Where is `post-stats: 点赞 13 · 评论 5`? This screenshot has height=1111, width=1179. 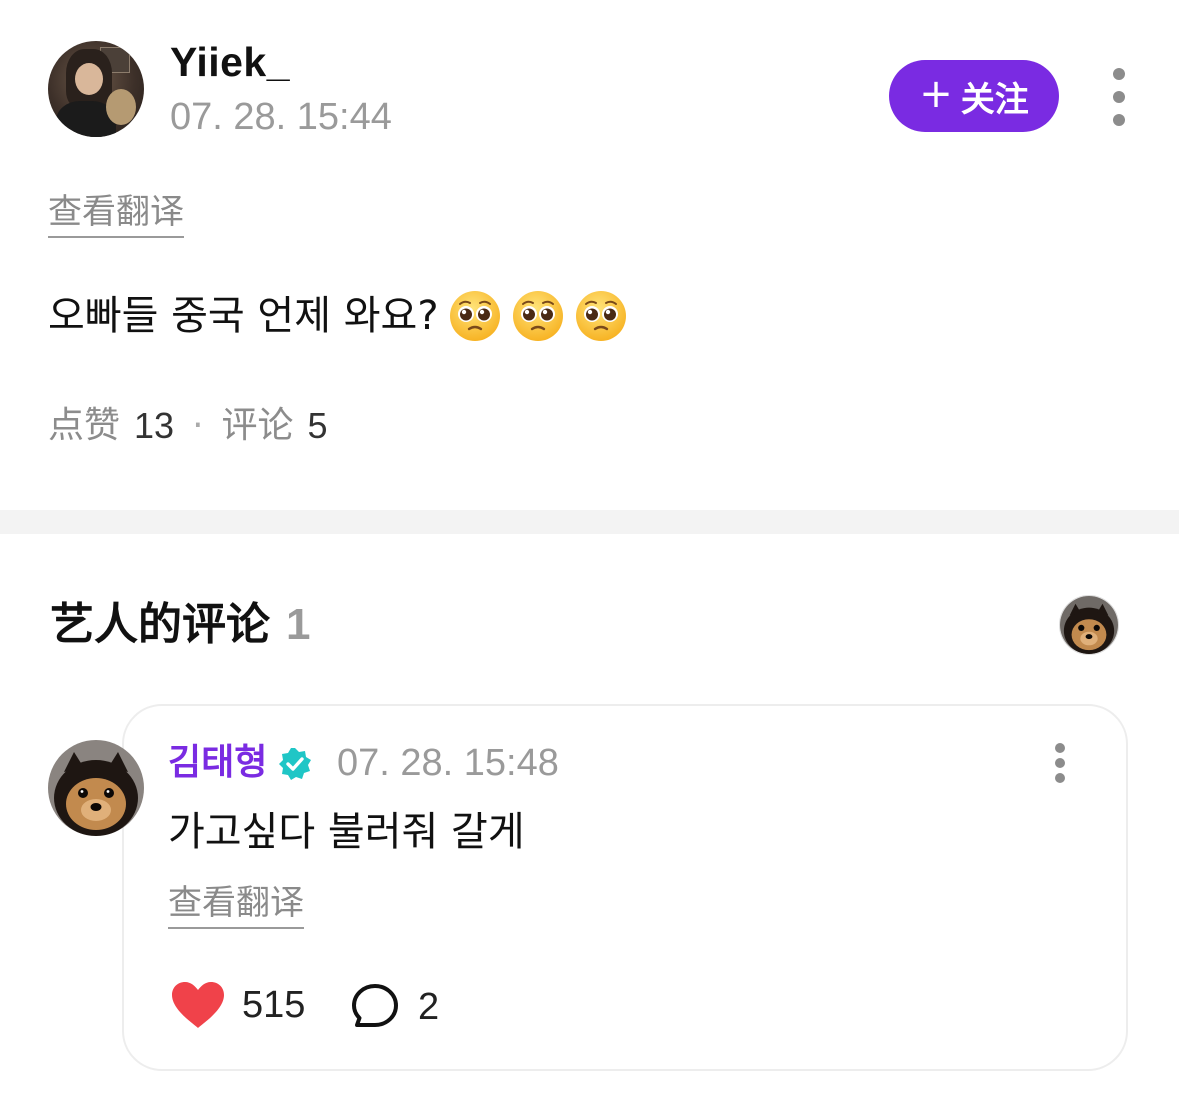
post-stats: 点赞 13 · 评论 5 is located at coordinates (188, 426).